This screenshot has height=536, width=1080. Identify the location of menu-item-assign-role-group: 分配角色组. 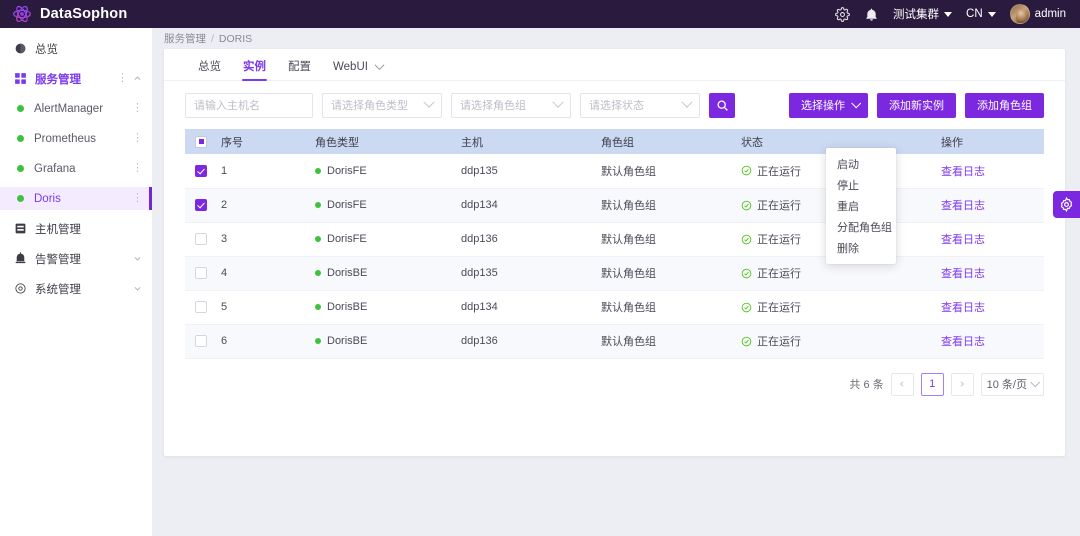
(861, 226).